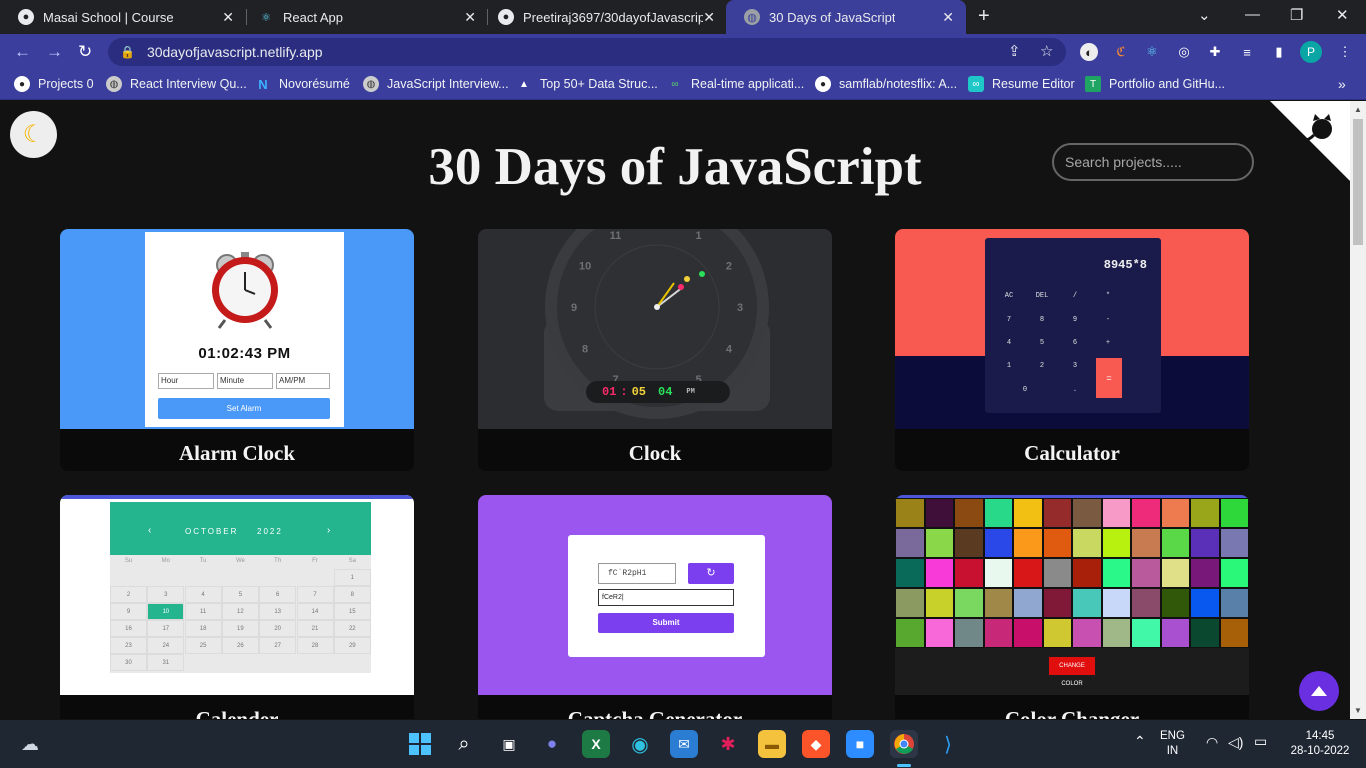 Image resolution: width=1366 pixels, height=768 pixels. What do you see at coordinates (1358, 109) in the screenshot?
I see `scroll-up-icon: ▲` at bounding box center [1358, 109].